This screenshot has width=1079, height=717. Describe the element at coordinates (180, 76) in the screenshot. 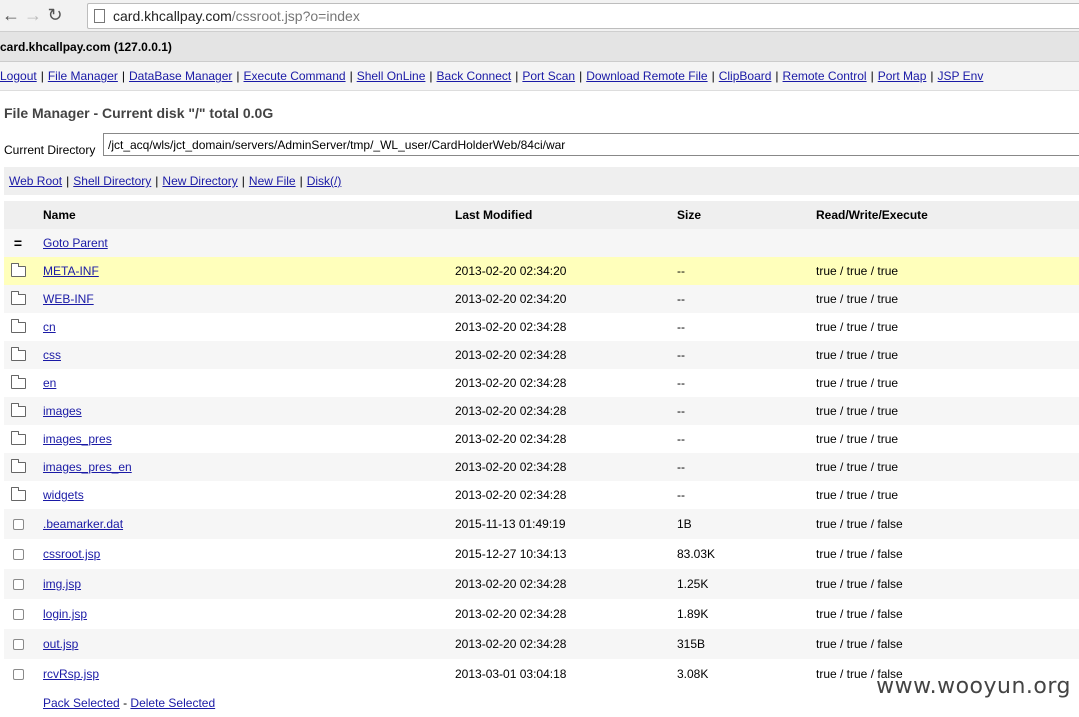

I see `menu-item-database-manager: DataBase Manager` at that location.